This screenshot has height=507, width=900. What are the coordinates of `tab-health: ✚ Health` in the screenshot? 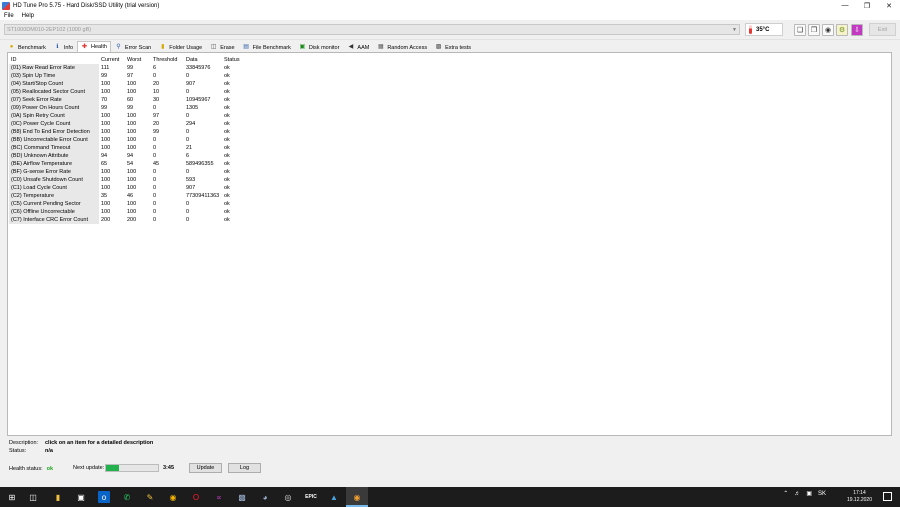 It's located at (94, 46).